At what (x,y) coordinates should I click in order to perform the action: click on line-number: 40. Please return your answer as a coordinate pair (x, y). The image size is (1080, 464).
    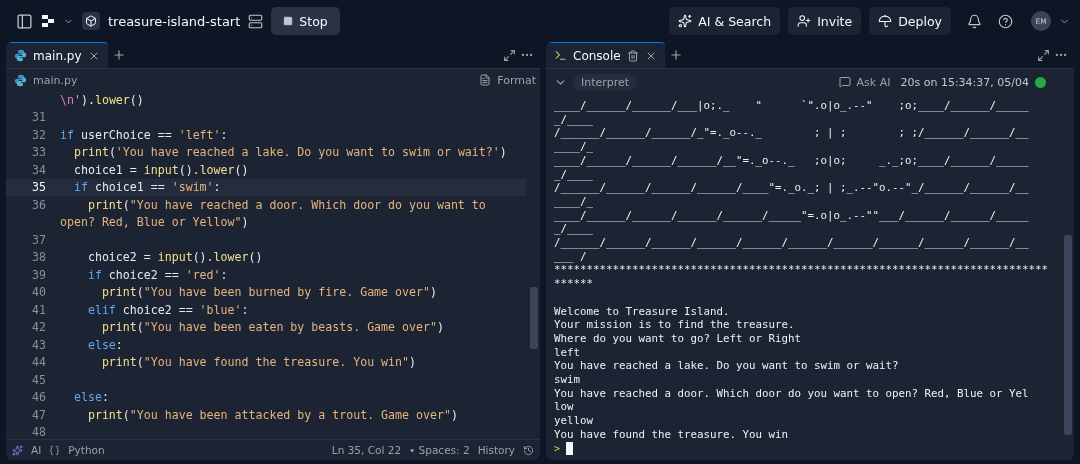
    Looking at the image, I should click on (39, 292).